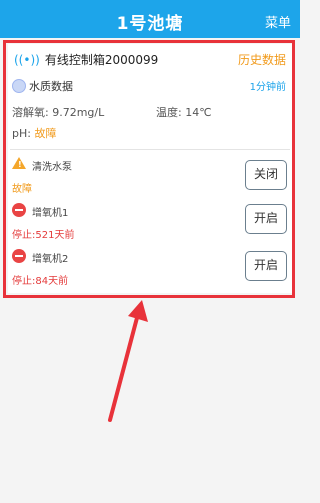 This screenshot has width=320, height=503. I want to click on arrow-shaft, so click(124, 367).